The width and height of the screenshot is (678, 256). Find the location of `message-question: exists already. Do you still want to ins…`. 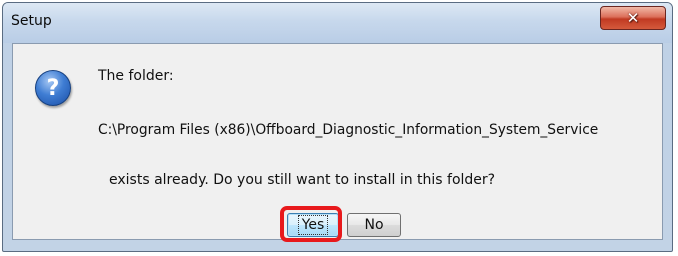

message-question: exists already. Do you still want to ins… is located at coordinates (302, 180).